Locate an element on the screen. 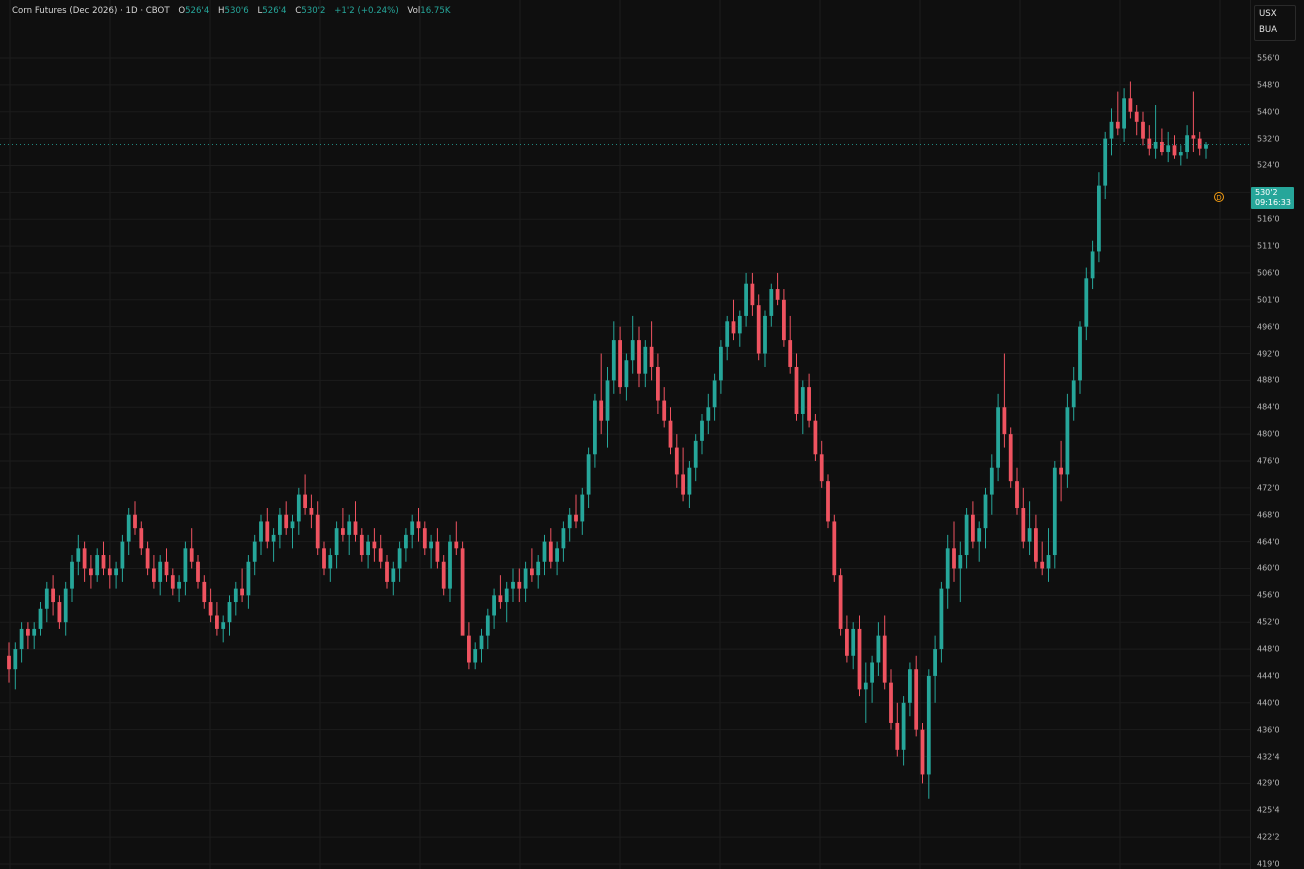 The height and width of the screenshot is (869, 1304). y-tick-label: 496'0 is located at coordinates (1268, 327).